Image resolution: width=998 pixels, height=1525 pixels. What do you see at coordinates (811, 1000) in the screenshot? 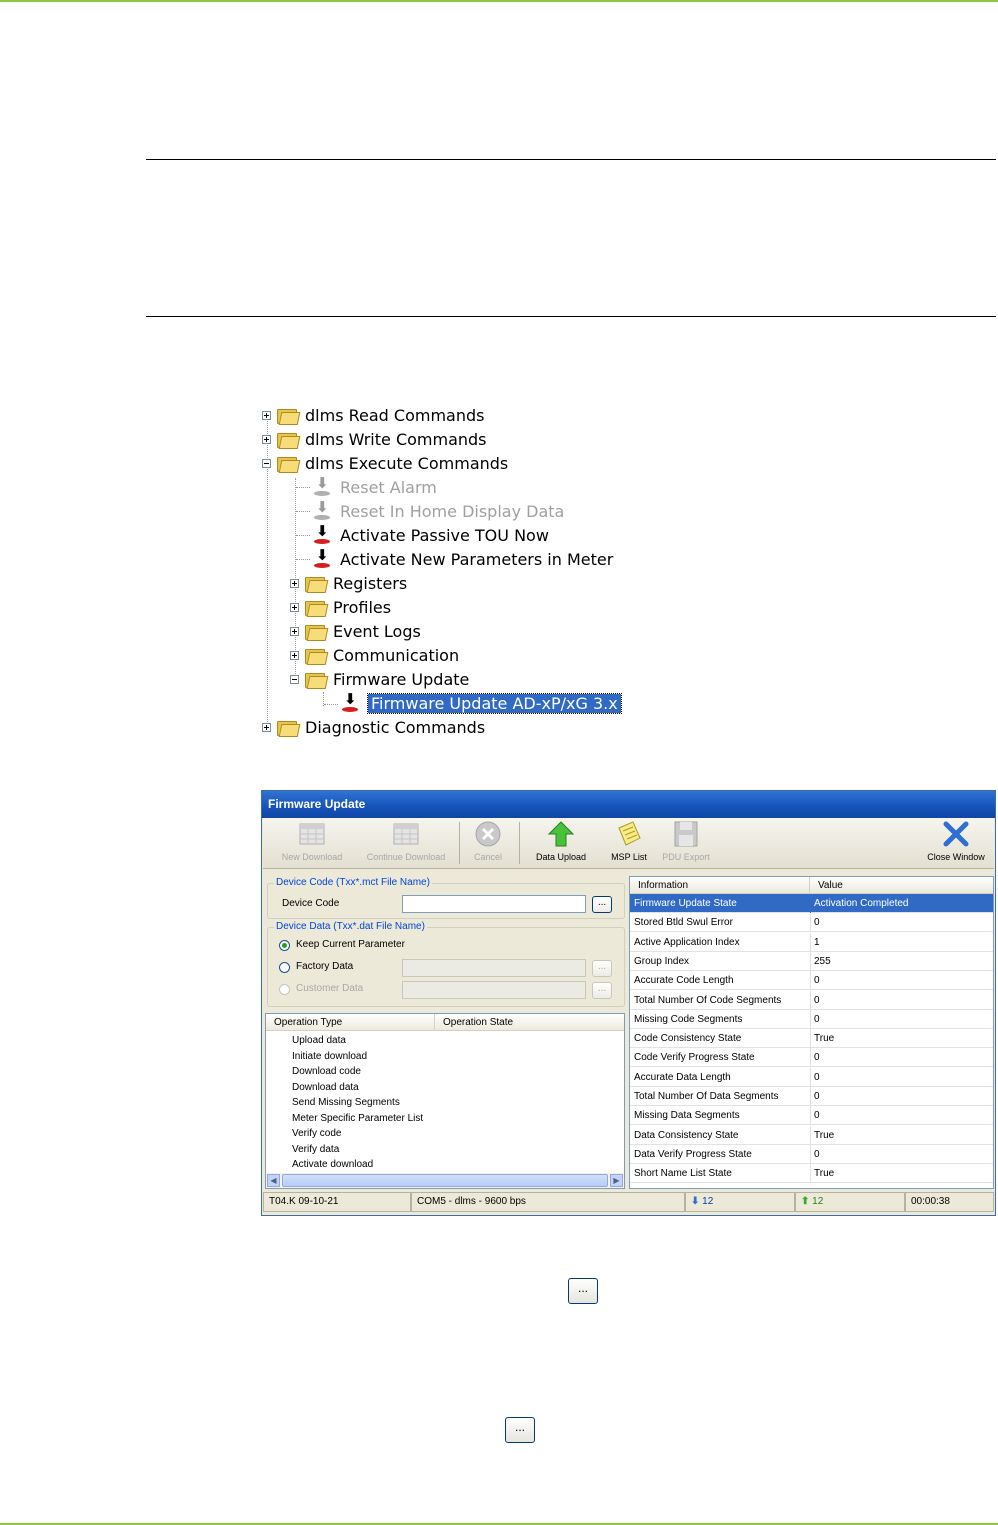
I see `info-row: Total Number Of Code Segments 0` at bounding box center [811, 1000].